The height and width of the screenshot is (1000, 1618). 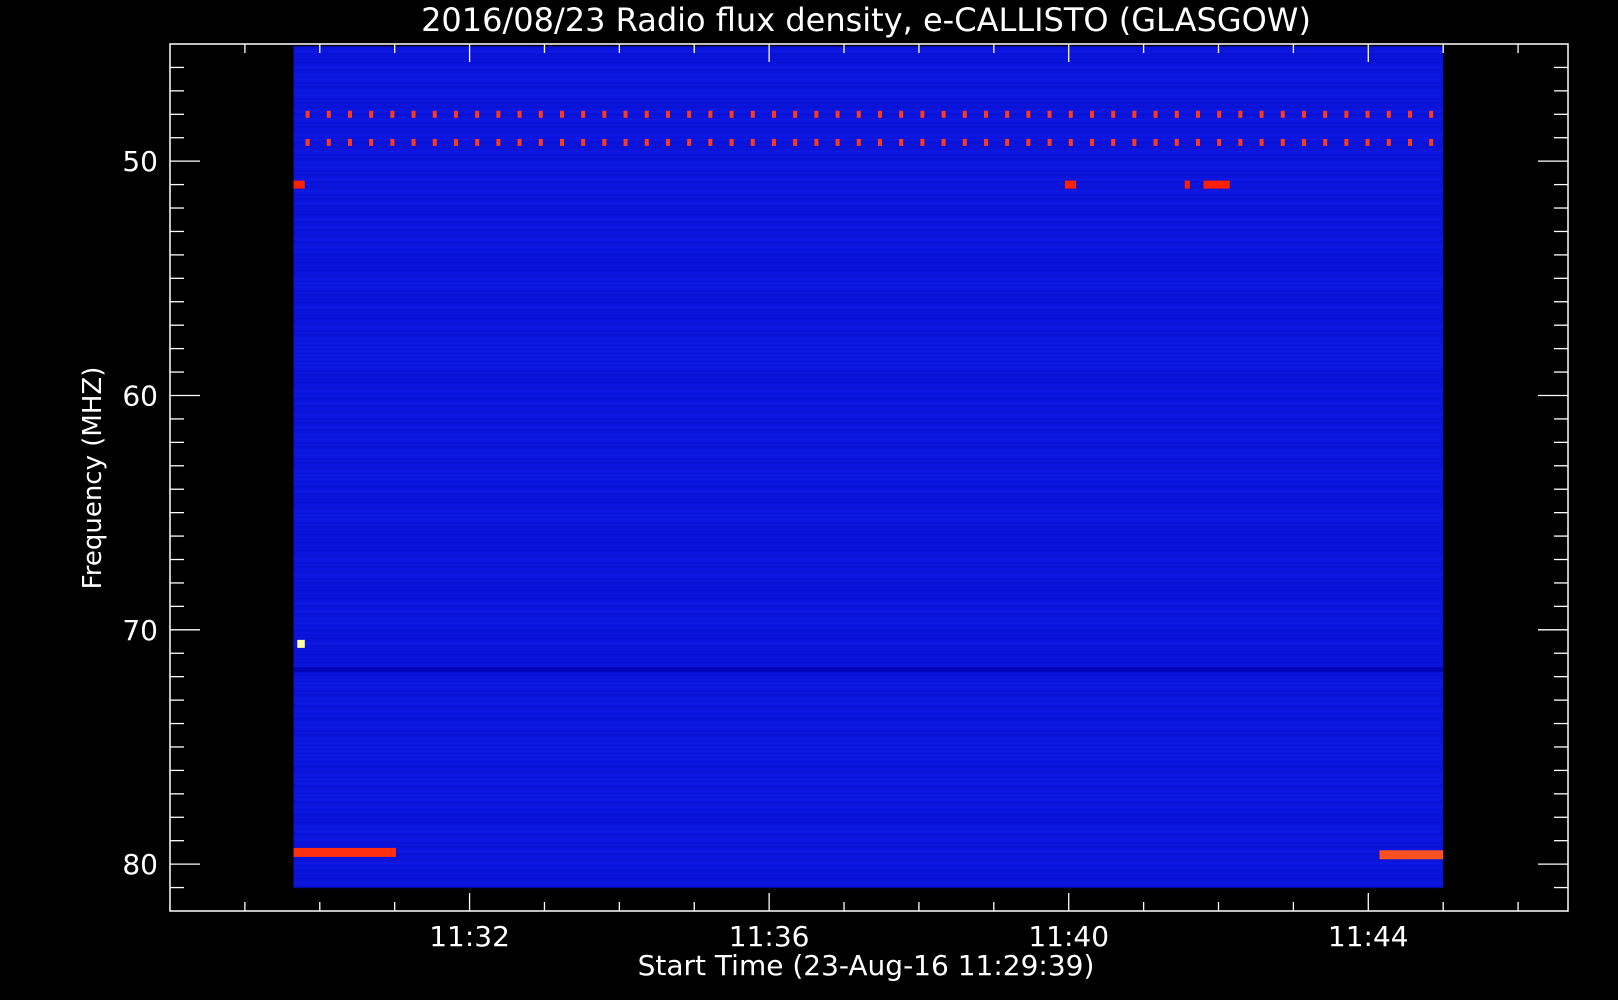 I want to click on y-tick-label: 60, so click(x=140, y=395).